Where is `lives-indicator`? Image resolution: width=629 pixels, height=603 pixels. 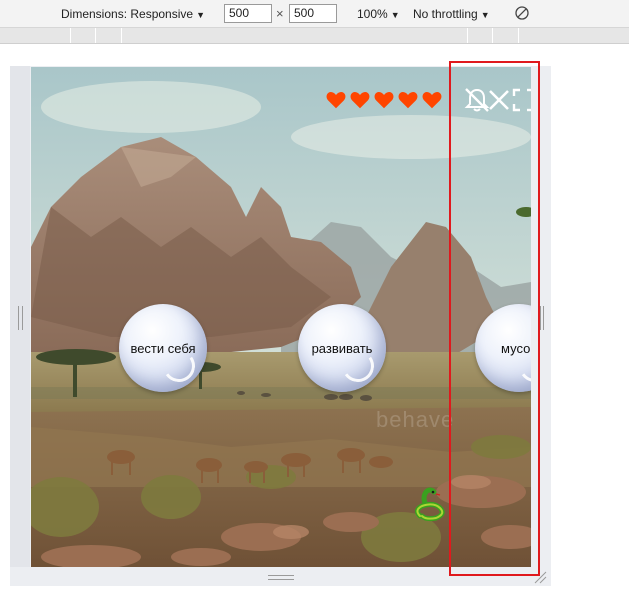
lives-indicator is located at coordinates (384, 102).